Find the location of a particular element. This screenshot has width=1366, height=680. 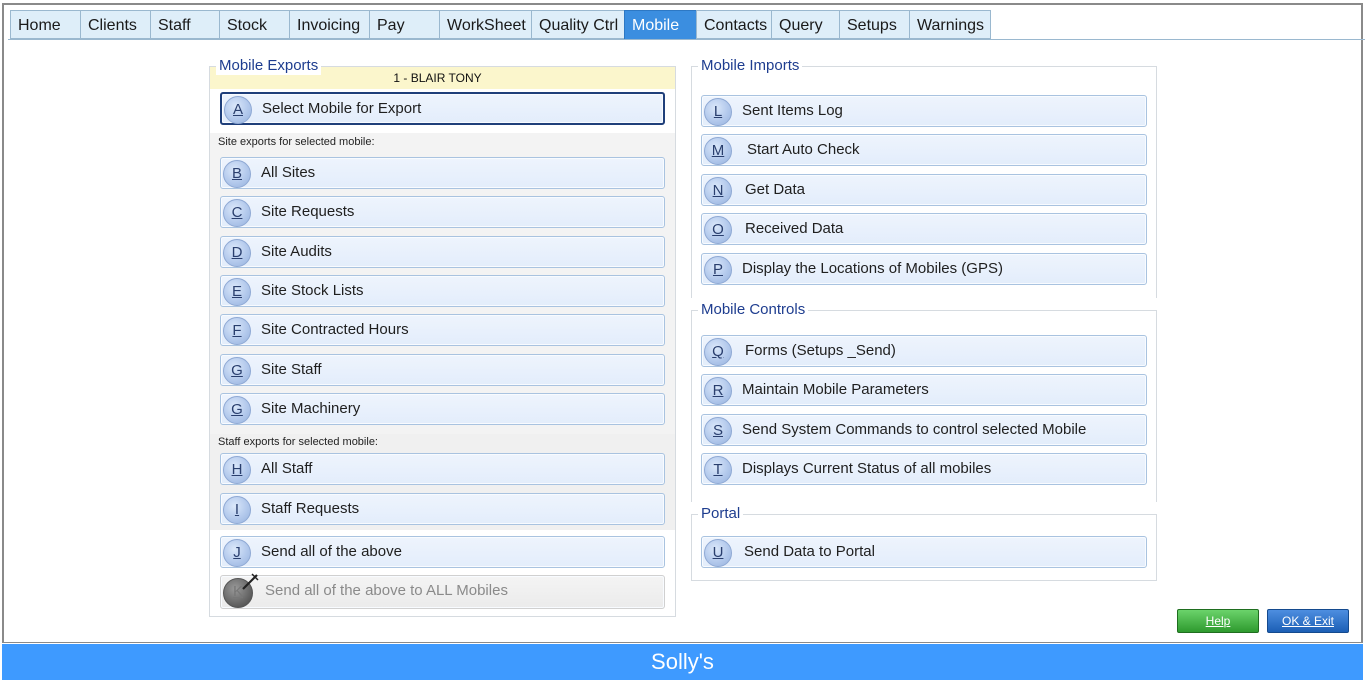

button-label: All Sites is located at coordinates (288, 172).